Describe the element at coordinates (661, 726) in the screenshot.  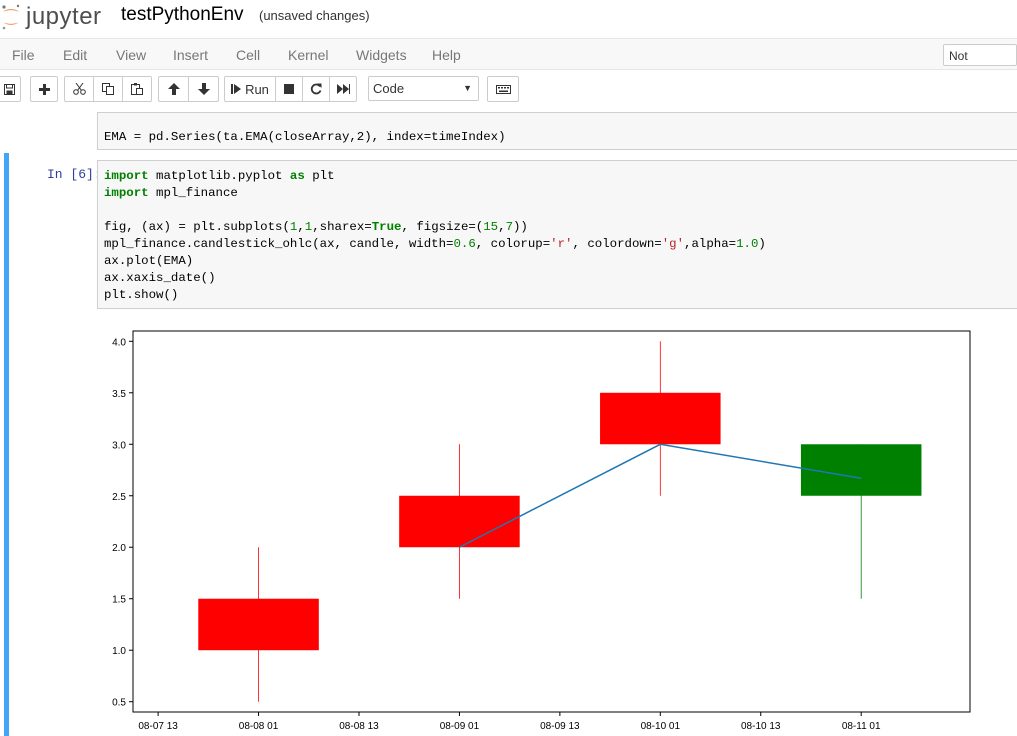
I see `x-tick-label: 08-10 01` at that location.